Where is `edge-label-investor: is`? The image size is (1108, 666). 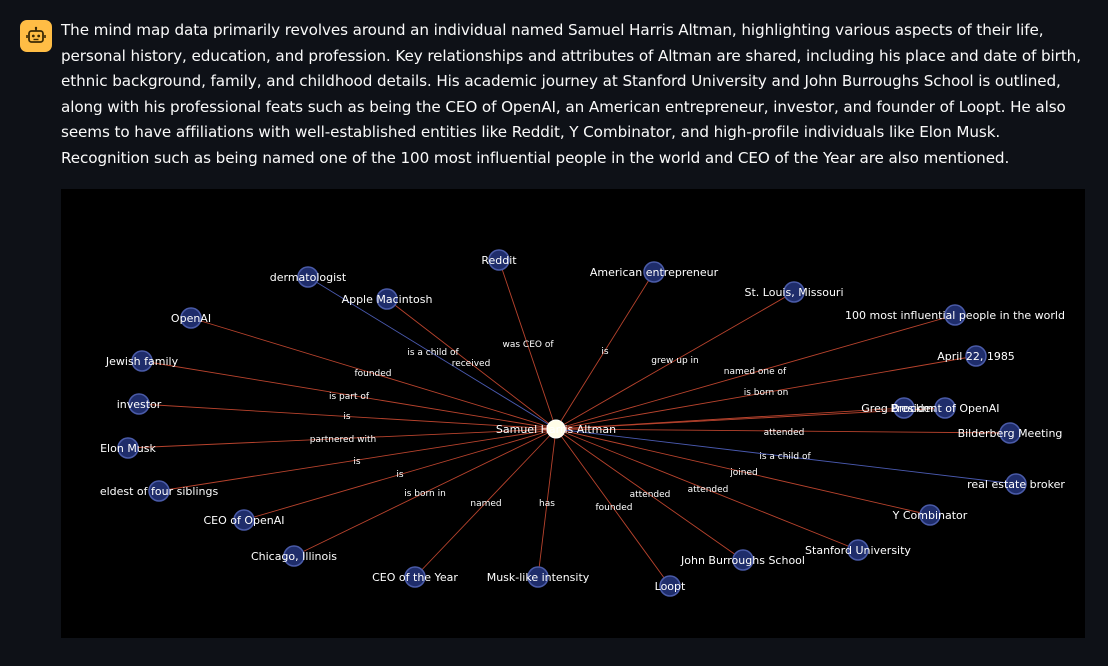 edge-label-investor: is is located at coordinates (347, 417).